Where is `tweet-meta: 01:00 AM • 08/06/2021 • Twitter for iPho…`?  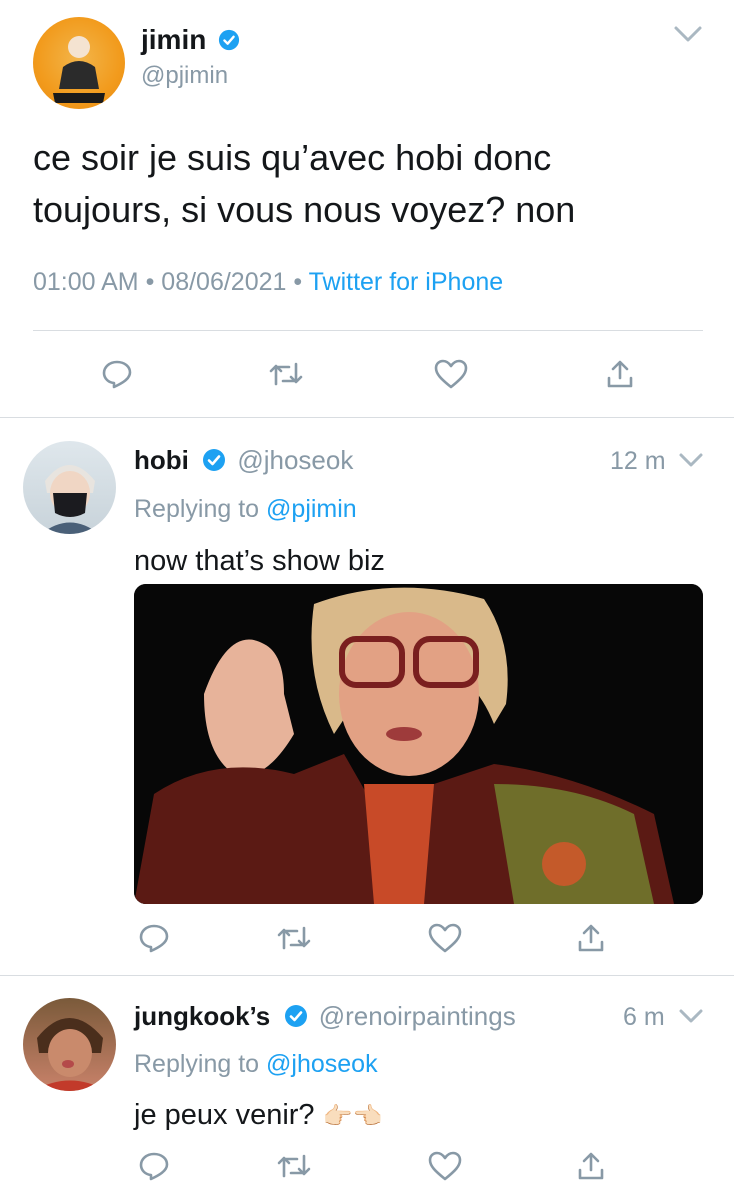
tweet-meta: 01:00 AM • 08/06/2021 • Twitter for iPho… is located at coordinates (268, 282).